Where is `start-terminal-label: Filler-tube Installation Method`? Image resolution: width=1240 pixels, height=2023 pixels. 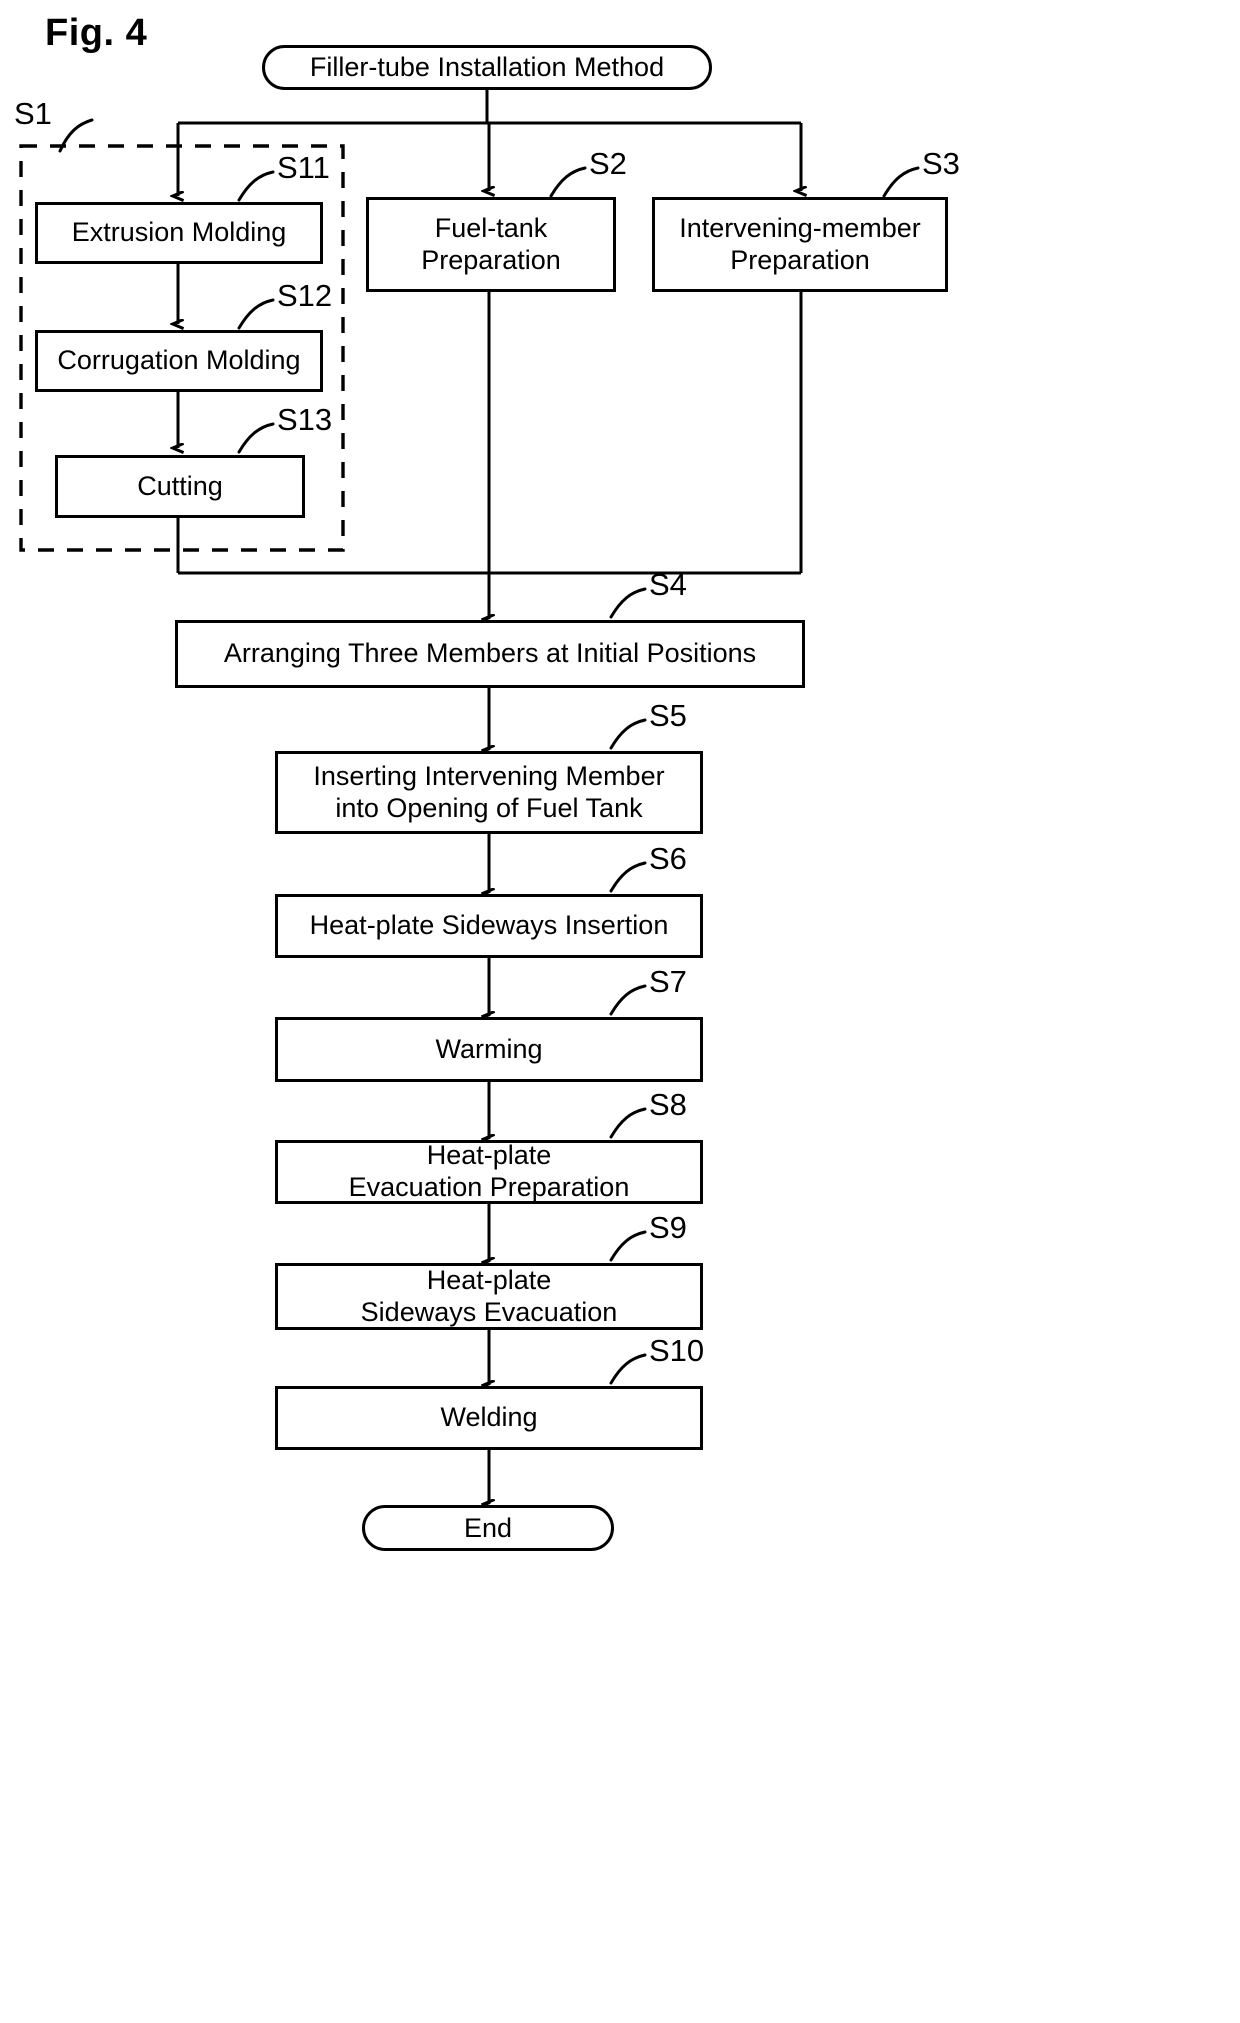
start-terminal-label: Filler-tube Installation Method is located at coordinates (487, 67).